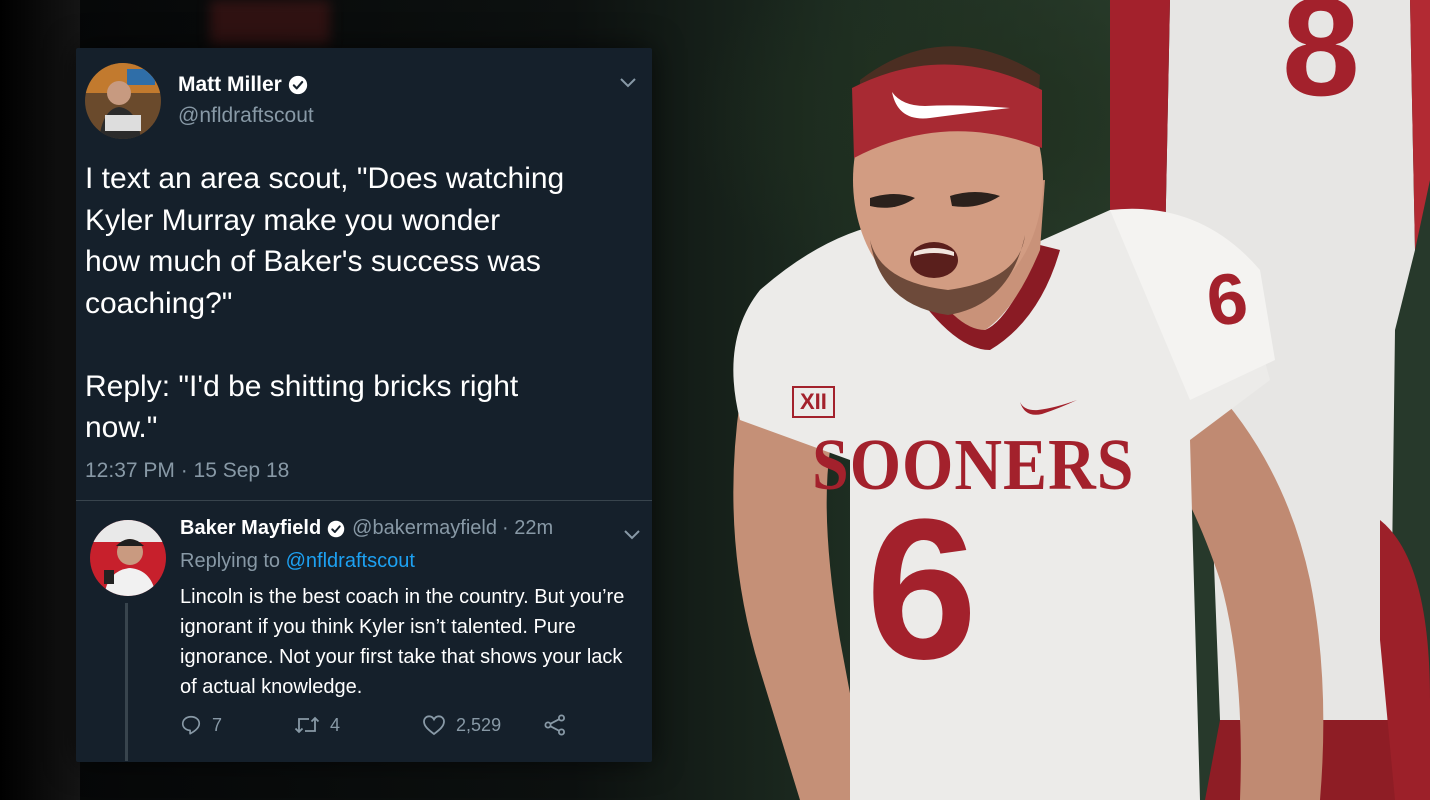 This screenshot has height=800, width=1430. What do you see at coordinates (434, 725) in the screenshot?
I see `like-icon` at bounding box center [434, 725].